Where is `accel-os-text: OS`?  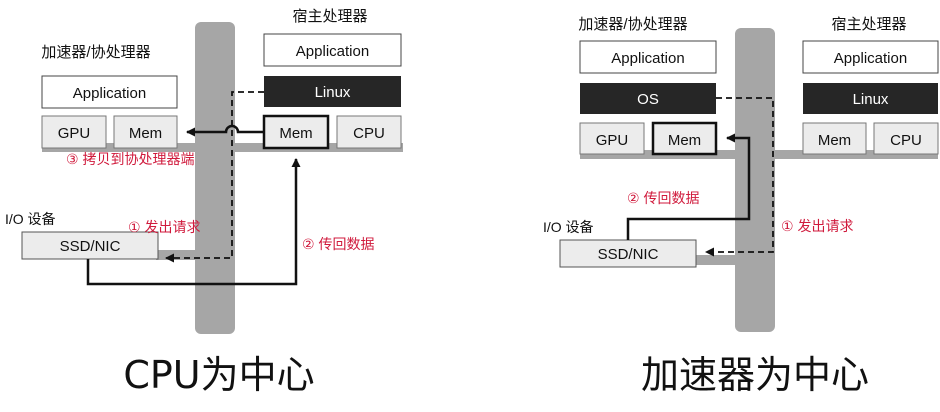 accel-os-text: OS is located at coordinates (648, 99).